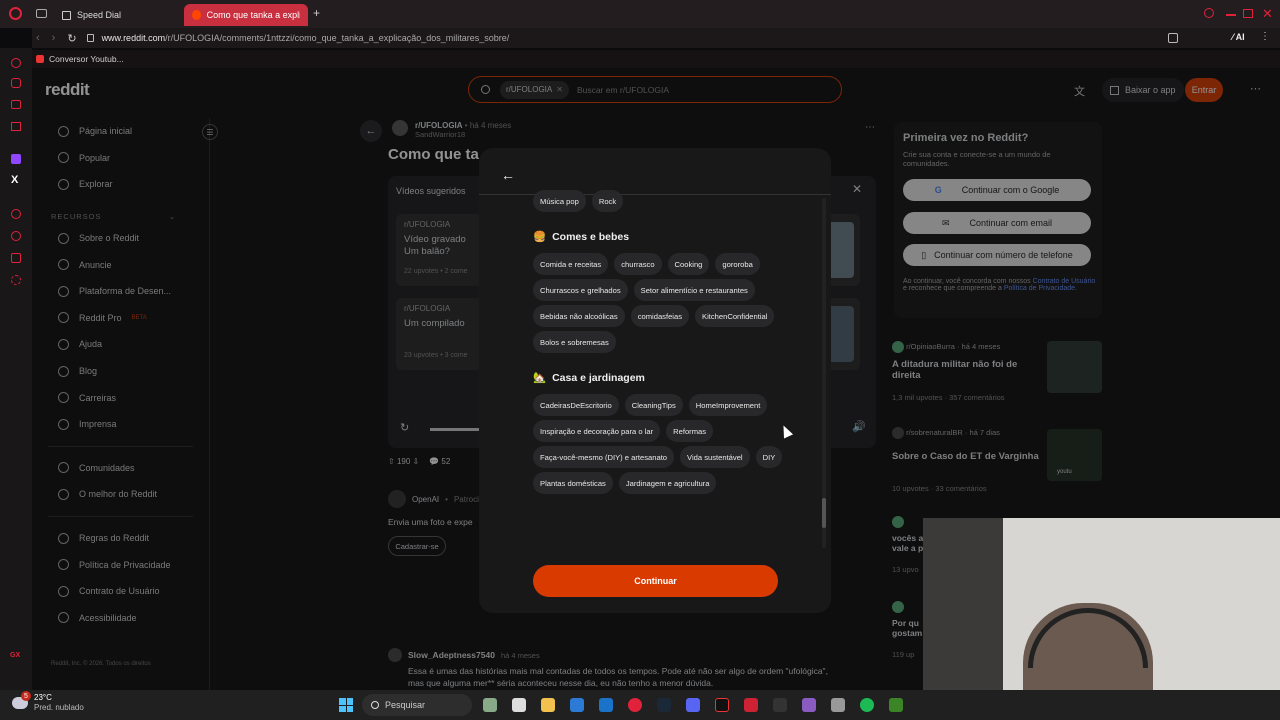  I want to click on widgets-icon, so click(490, 705).